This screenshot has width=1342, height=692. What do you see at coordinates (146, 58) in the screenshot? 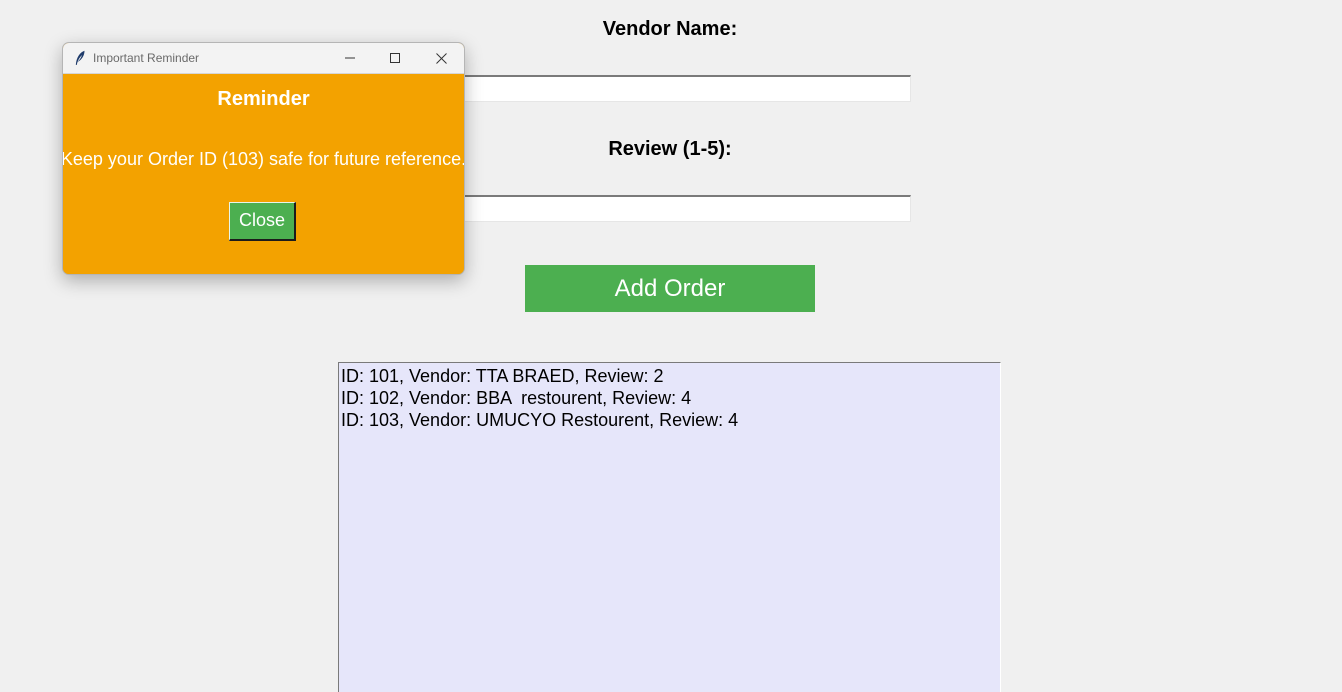
I see `dialog-title: Important Reminder` at bounding box center [146, 58].